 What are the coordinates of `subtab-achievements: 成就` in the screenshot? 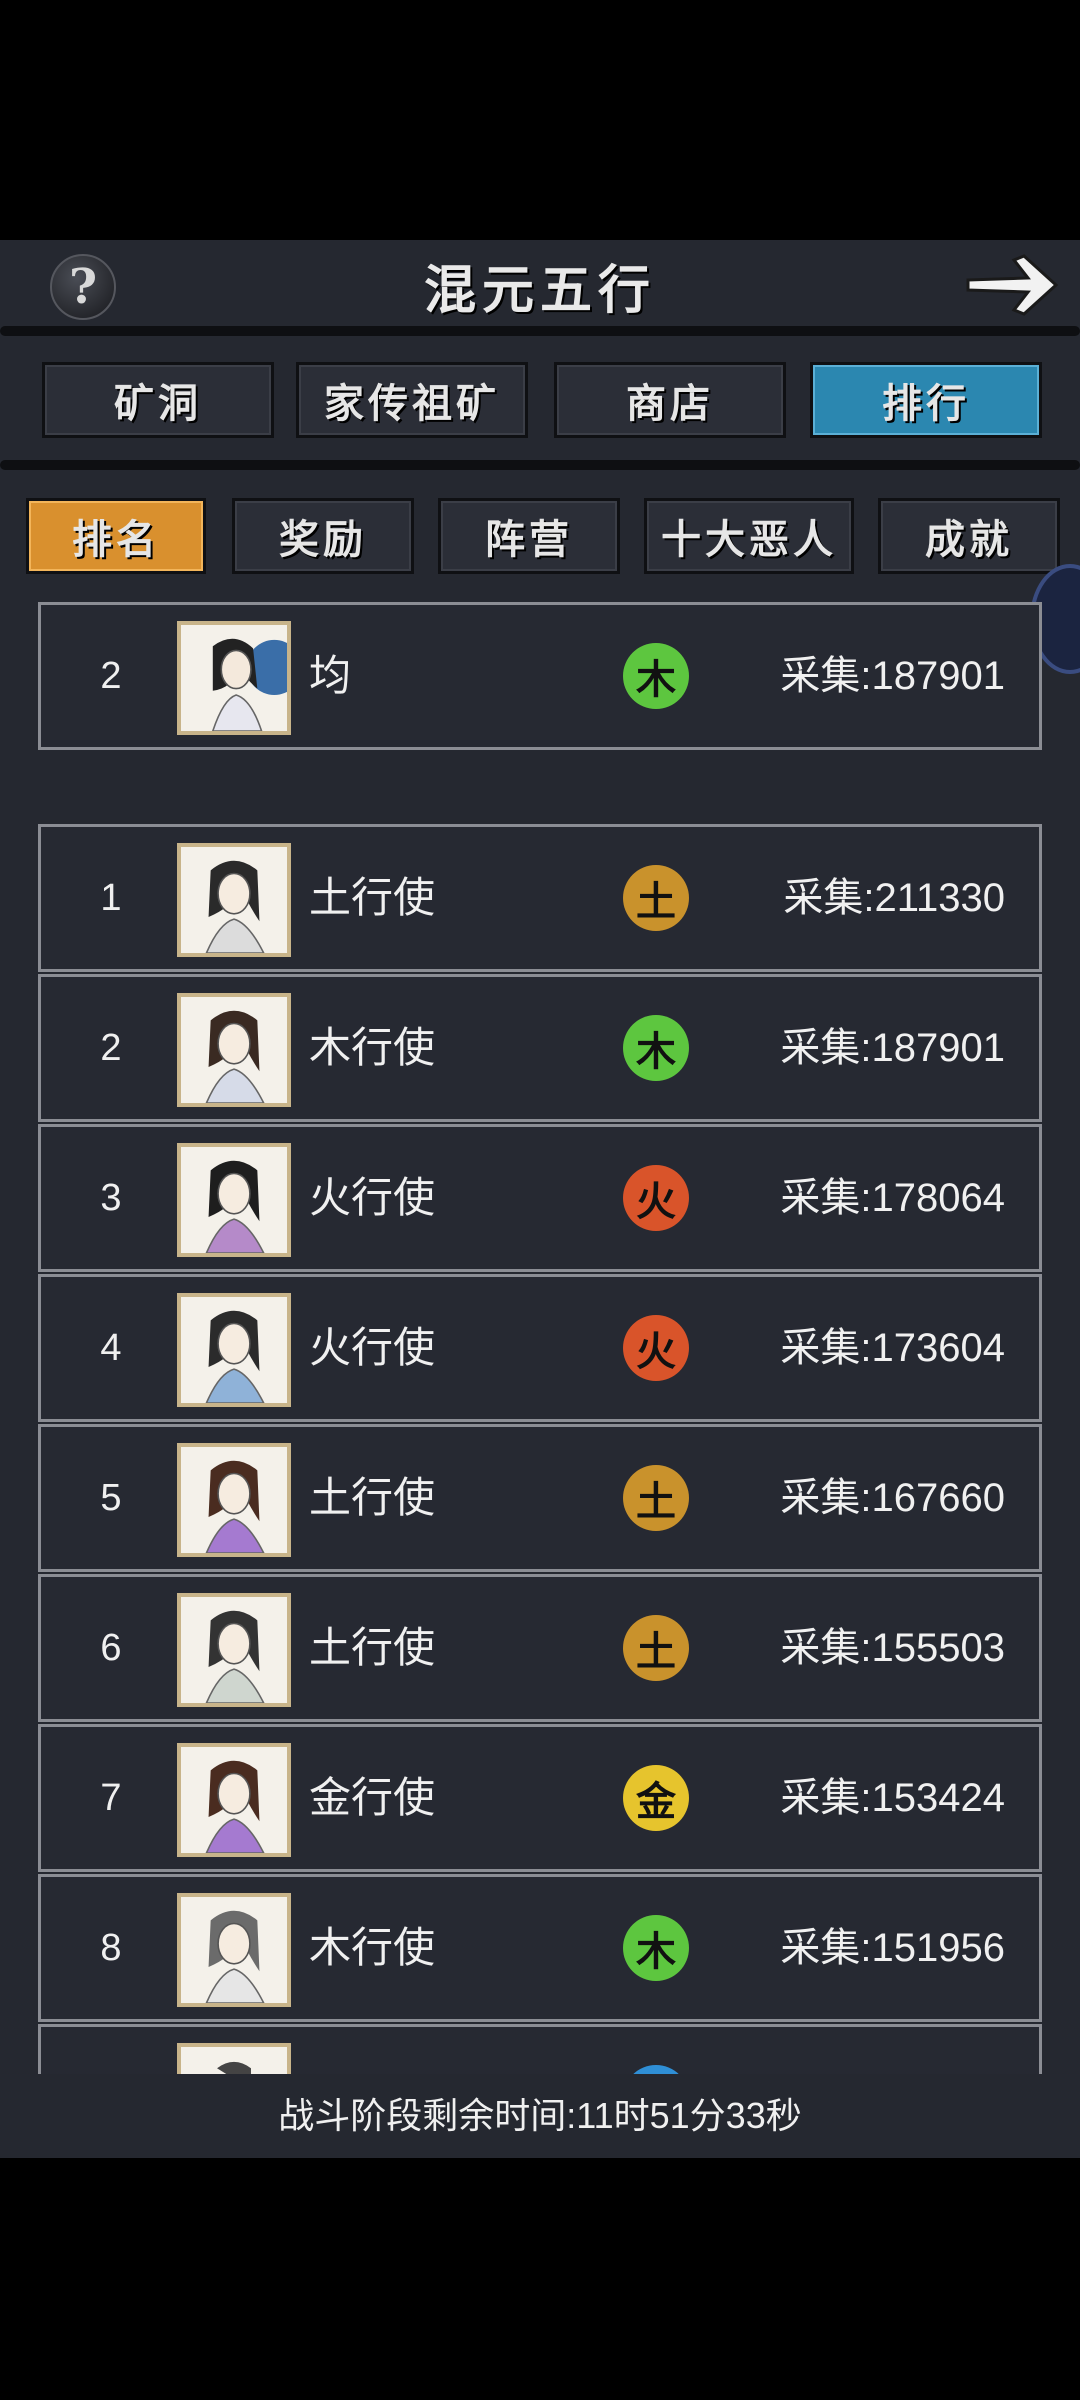 It's located at (969, 536).